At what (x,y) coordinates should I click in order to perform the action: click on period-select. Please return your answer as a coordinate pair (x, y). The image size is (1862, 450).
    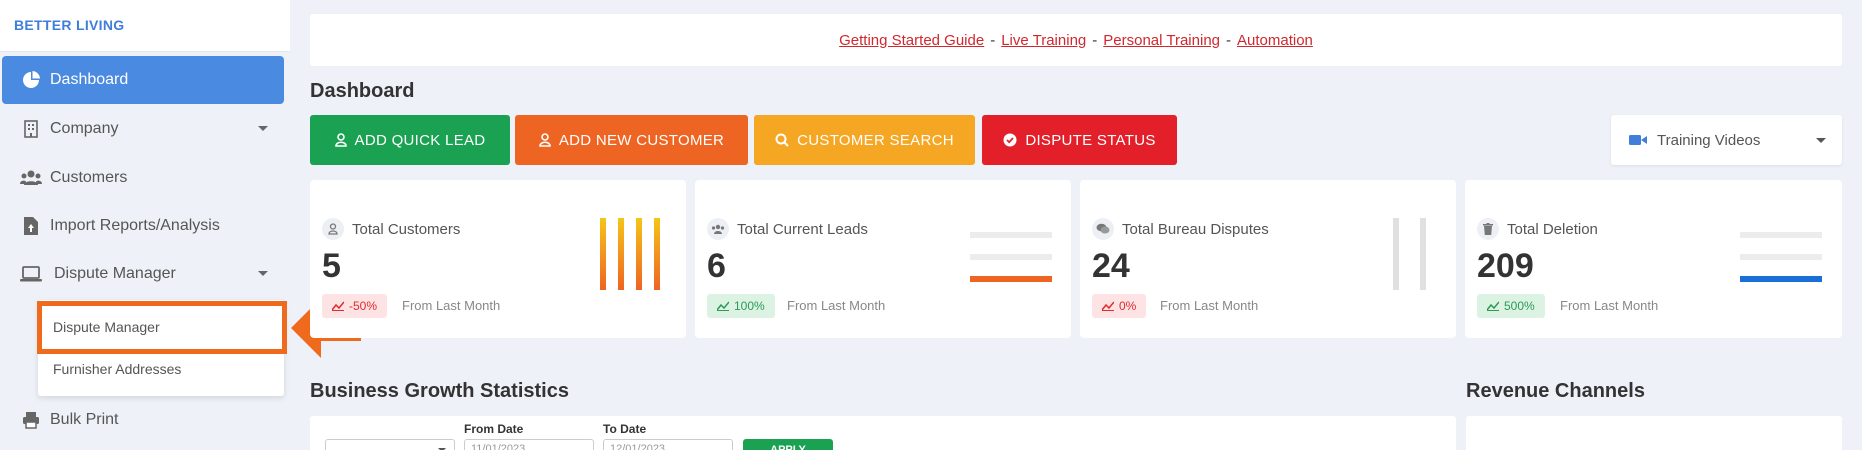
    Looking at the image, I should click on (390, 444).